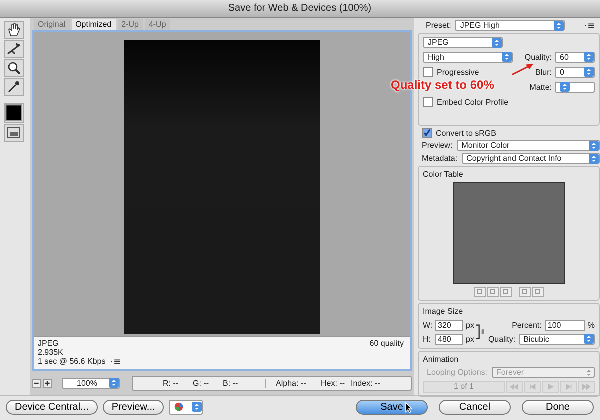 The width and height of the screenshot is (600, 420). Describe the element at coordinates (528, 145) in the screenshot. I see `preview-select: Monitor Color` at that location.